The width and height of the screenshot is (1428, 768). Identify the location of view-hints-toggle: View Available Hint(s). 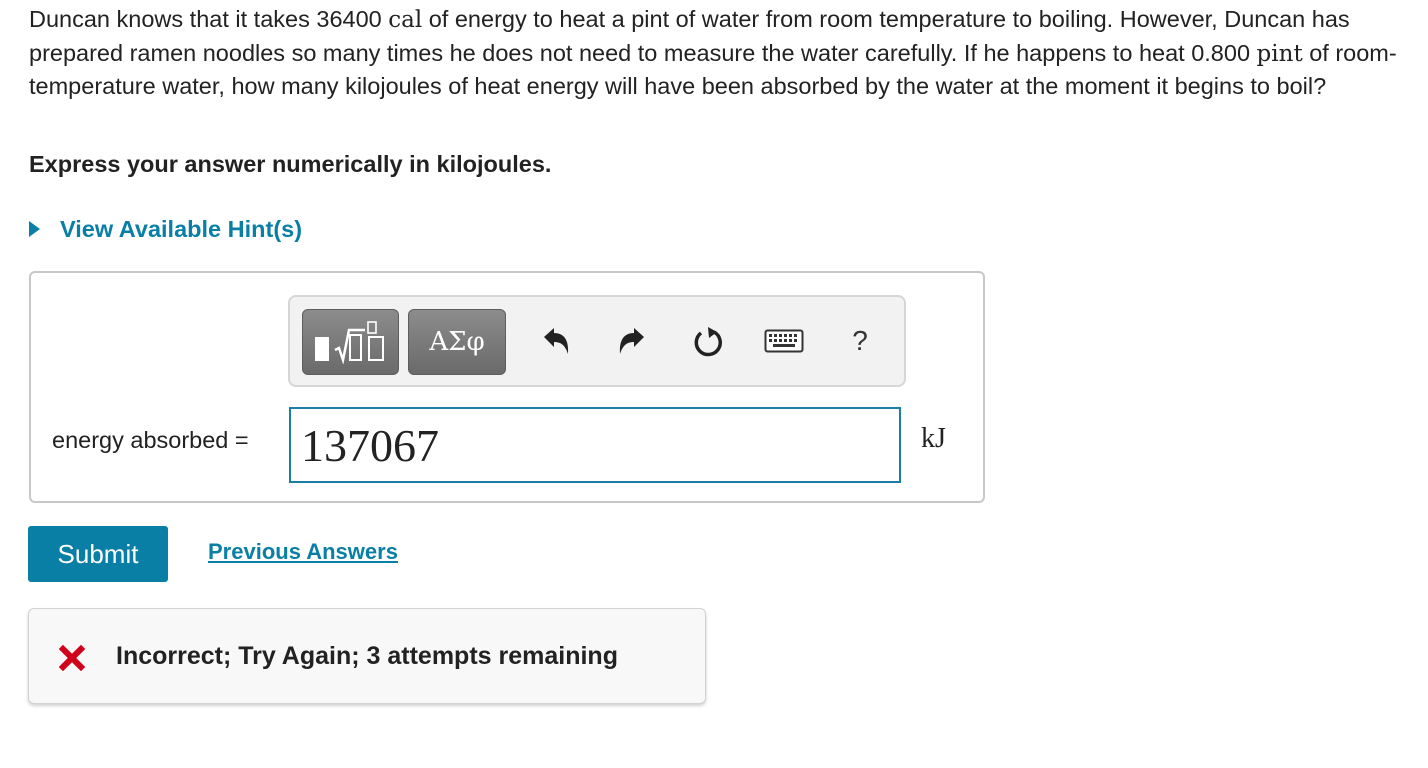
(165, 229).